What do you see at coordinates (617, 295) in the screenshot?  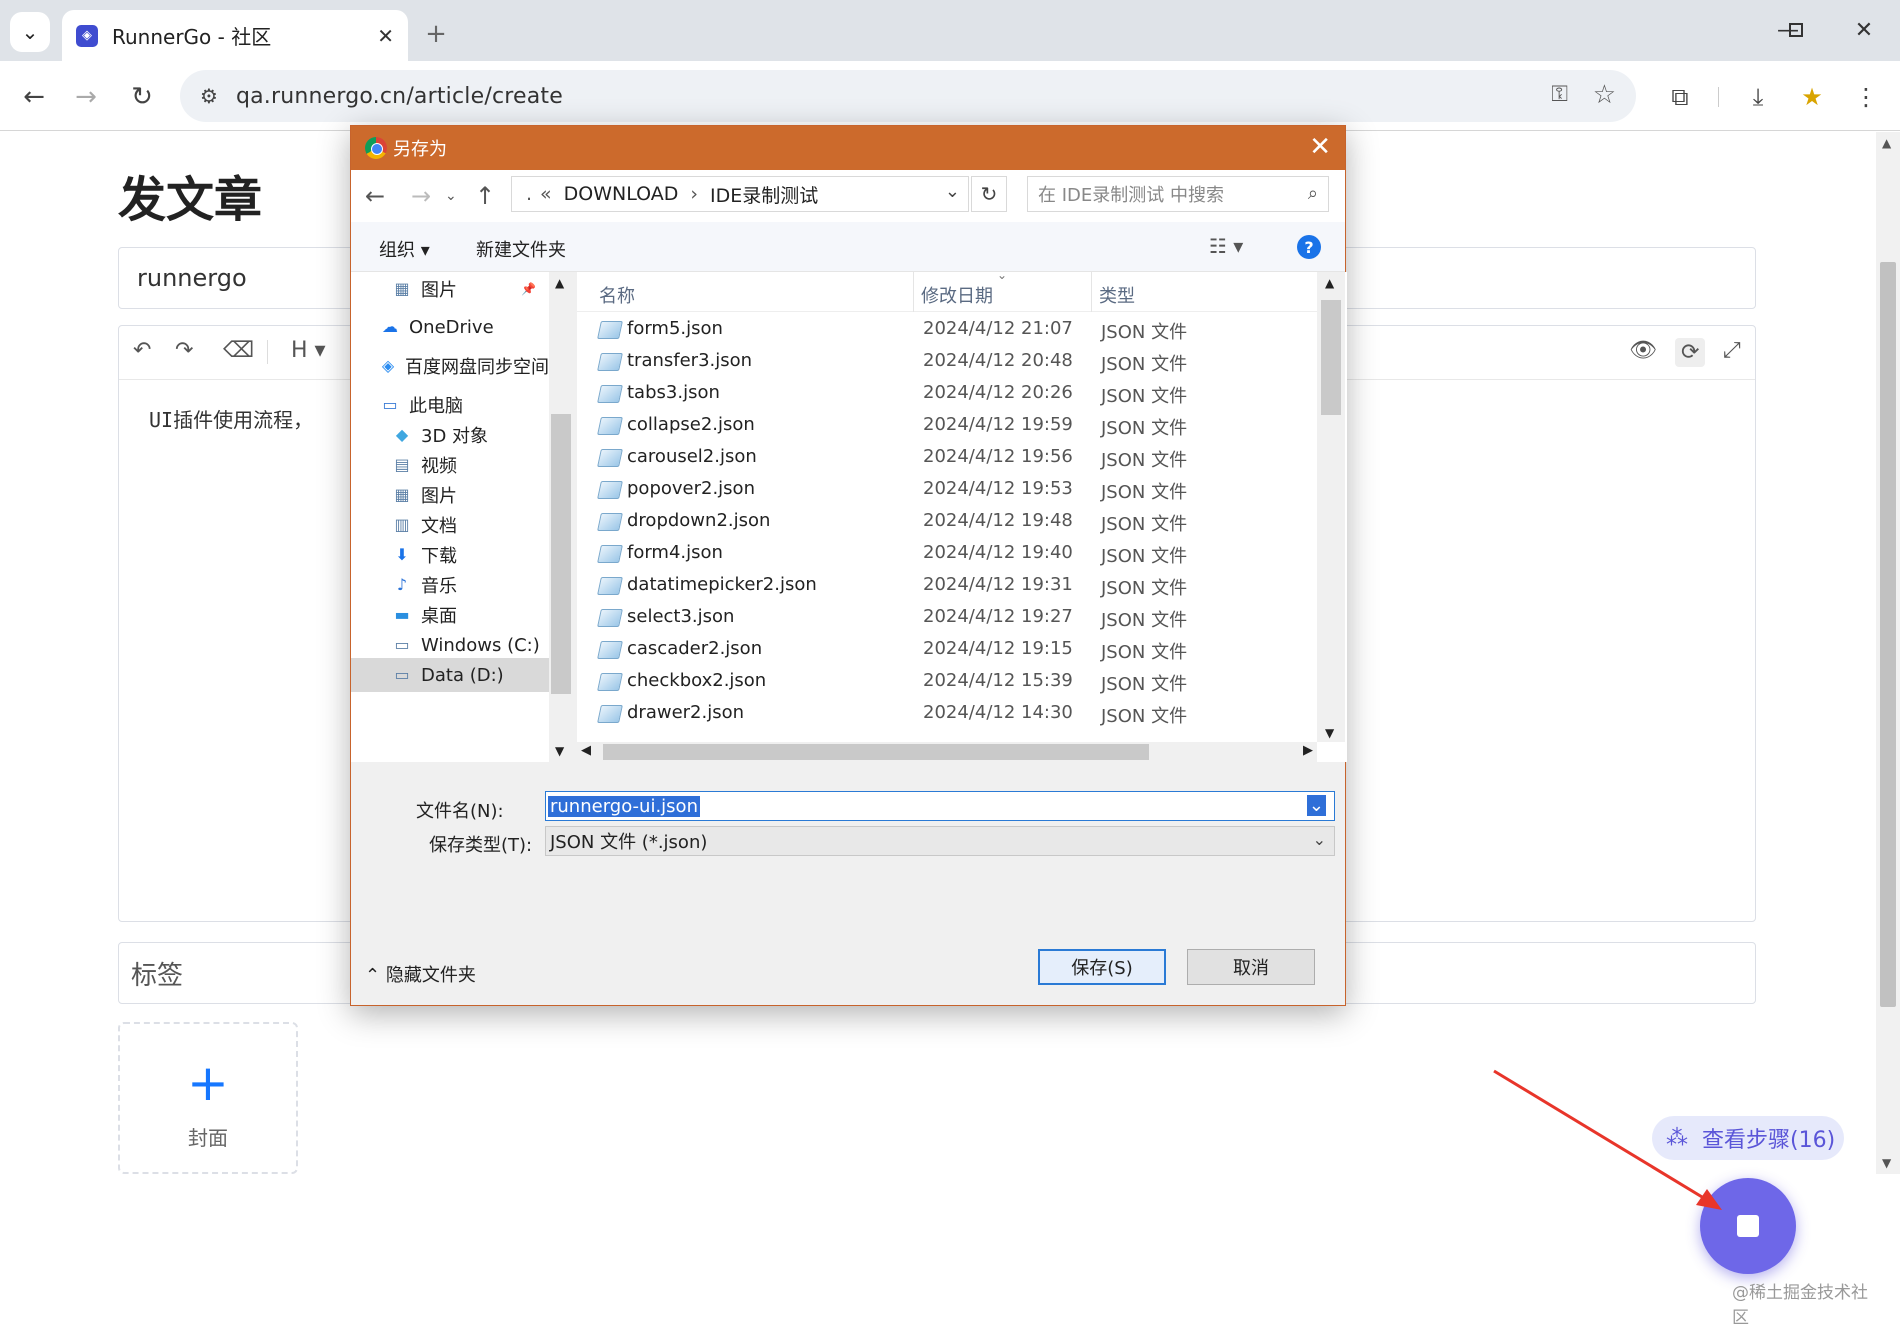 I see `column-name: 名称` at bounding box center [617, 295].